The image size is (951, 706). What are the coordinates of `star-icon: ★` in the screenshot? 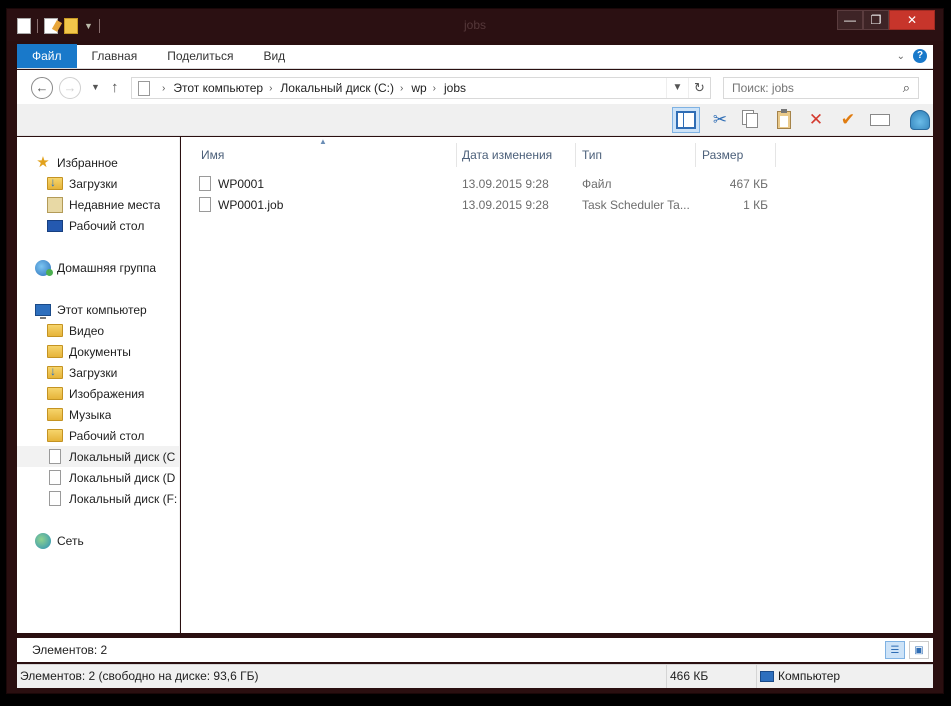 It's located at (43, 162).